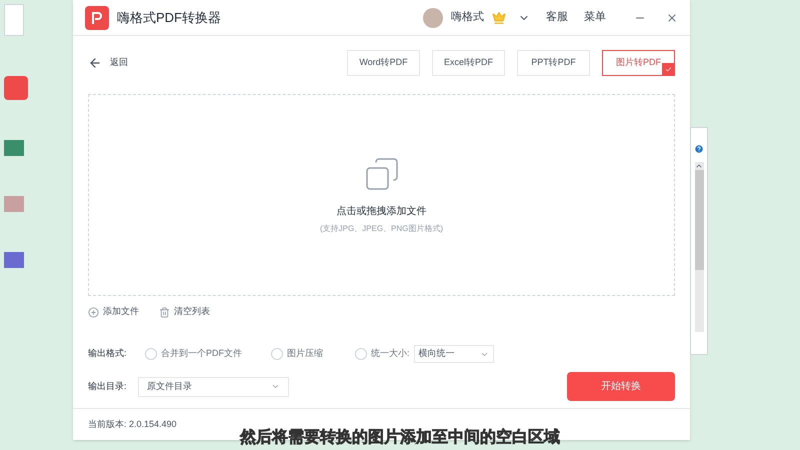  I want to click on clear-list-button: 清空列表, so click(184, 312).